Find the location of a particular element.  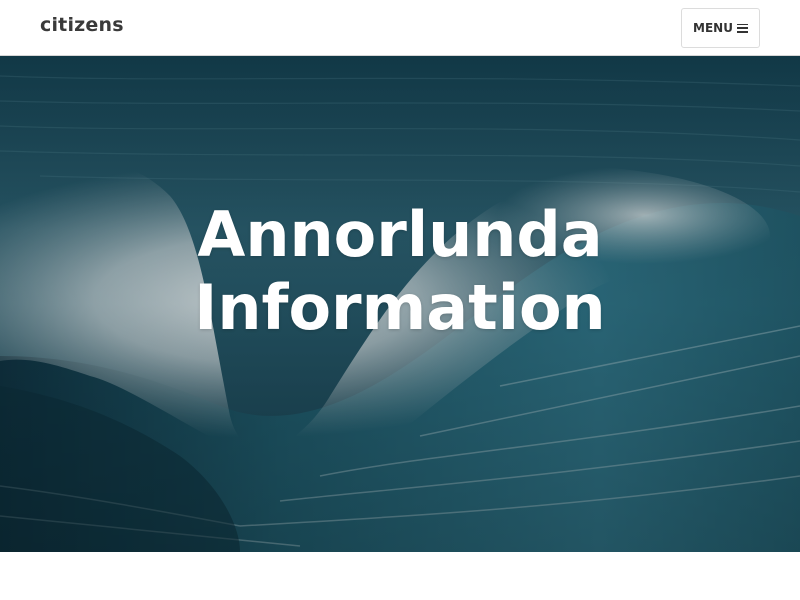

menu-button: MENU is located at coordinates (720, 28).